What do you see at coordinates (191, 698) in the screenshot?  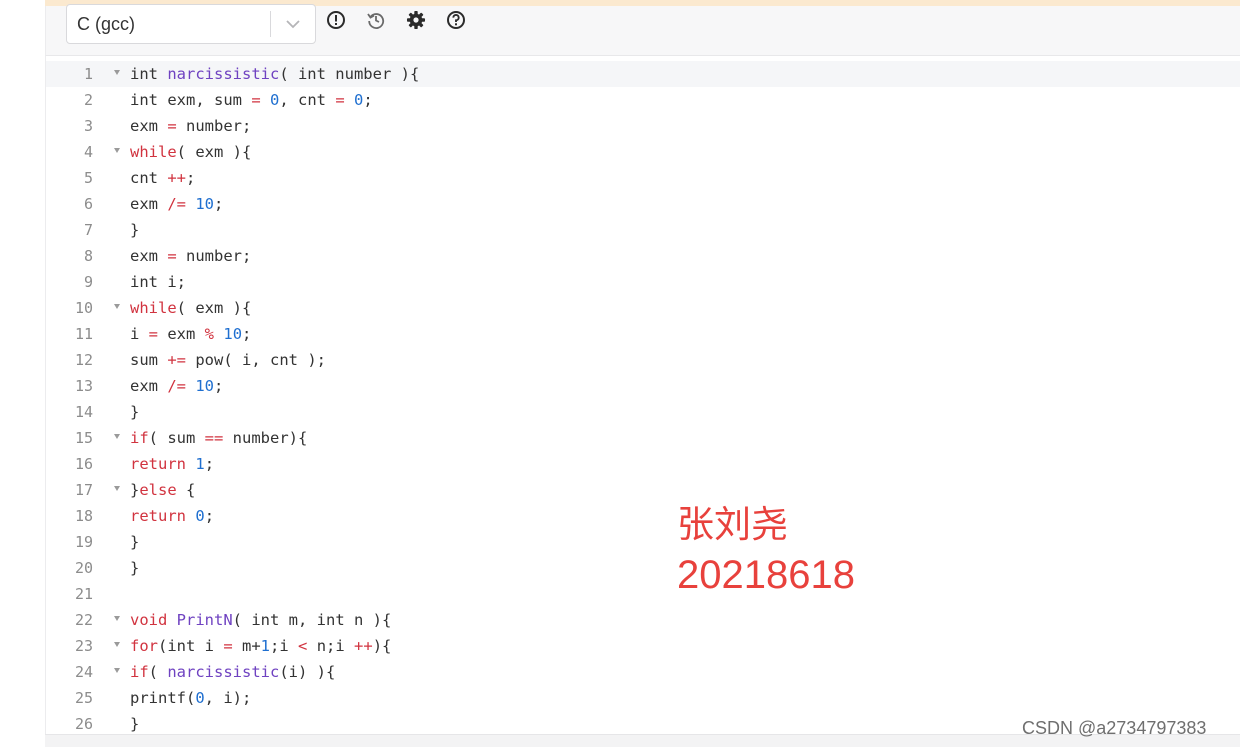 I see `code-text: printf(0, i);` at bounding box center [191, 698].